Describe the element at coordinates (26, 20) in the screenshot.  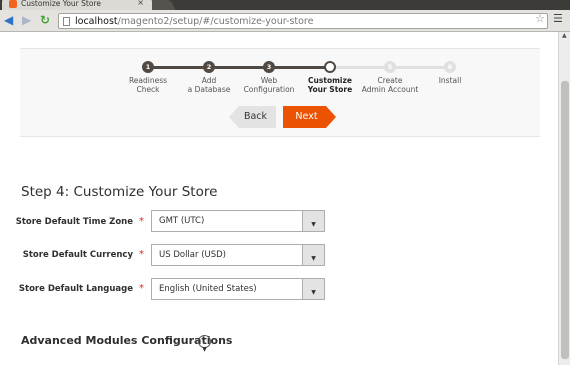
I see `forward-icon: ▶` at that location.